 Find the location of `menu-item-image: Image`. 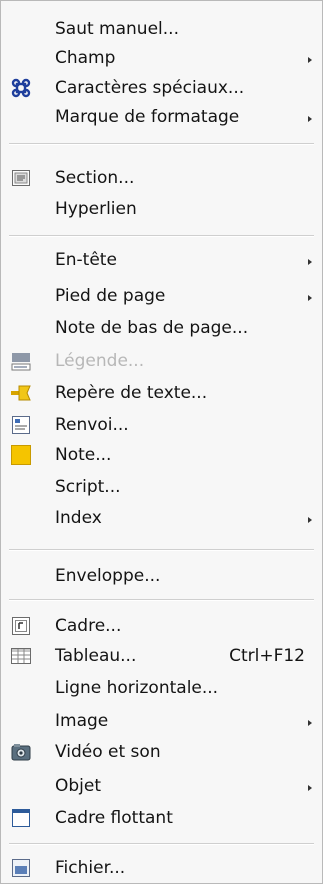

menu-item-image: Image is located at coordinates (161, 721).